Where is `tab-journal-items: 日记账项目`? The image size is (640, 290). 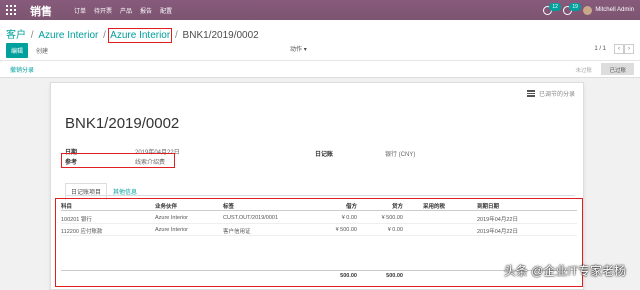
tab-journal-items: 日记账项目 is located at coordinates (86, 191).